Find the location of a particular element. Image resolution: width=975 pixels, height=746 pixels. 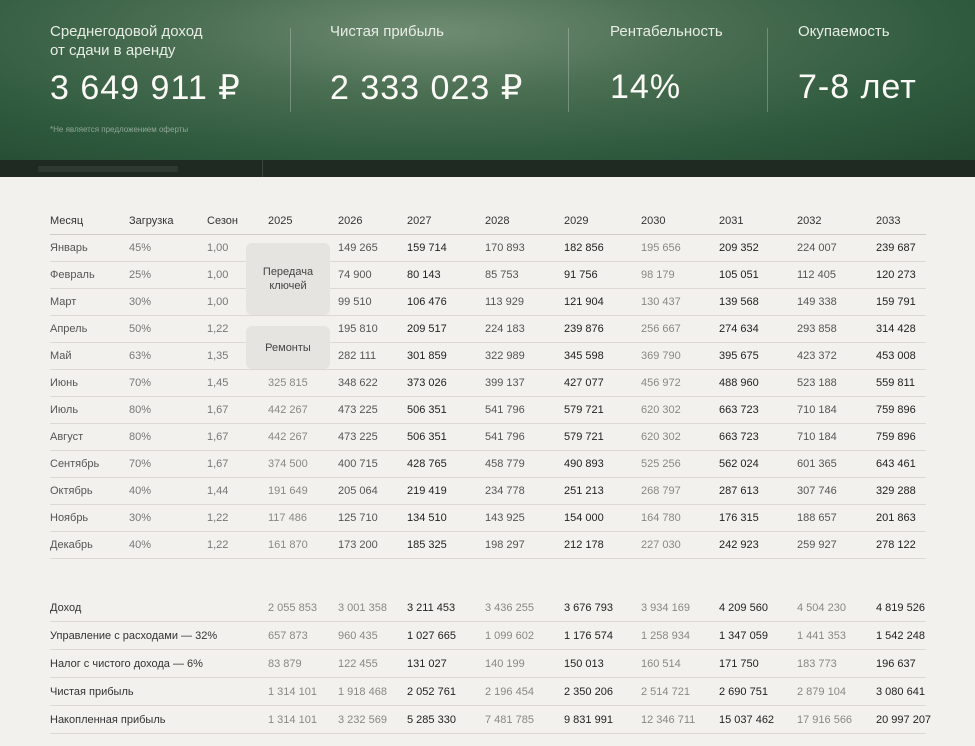

year-value: 348 622 is located at coordinates (358, 383).